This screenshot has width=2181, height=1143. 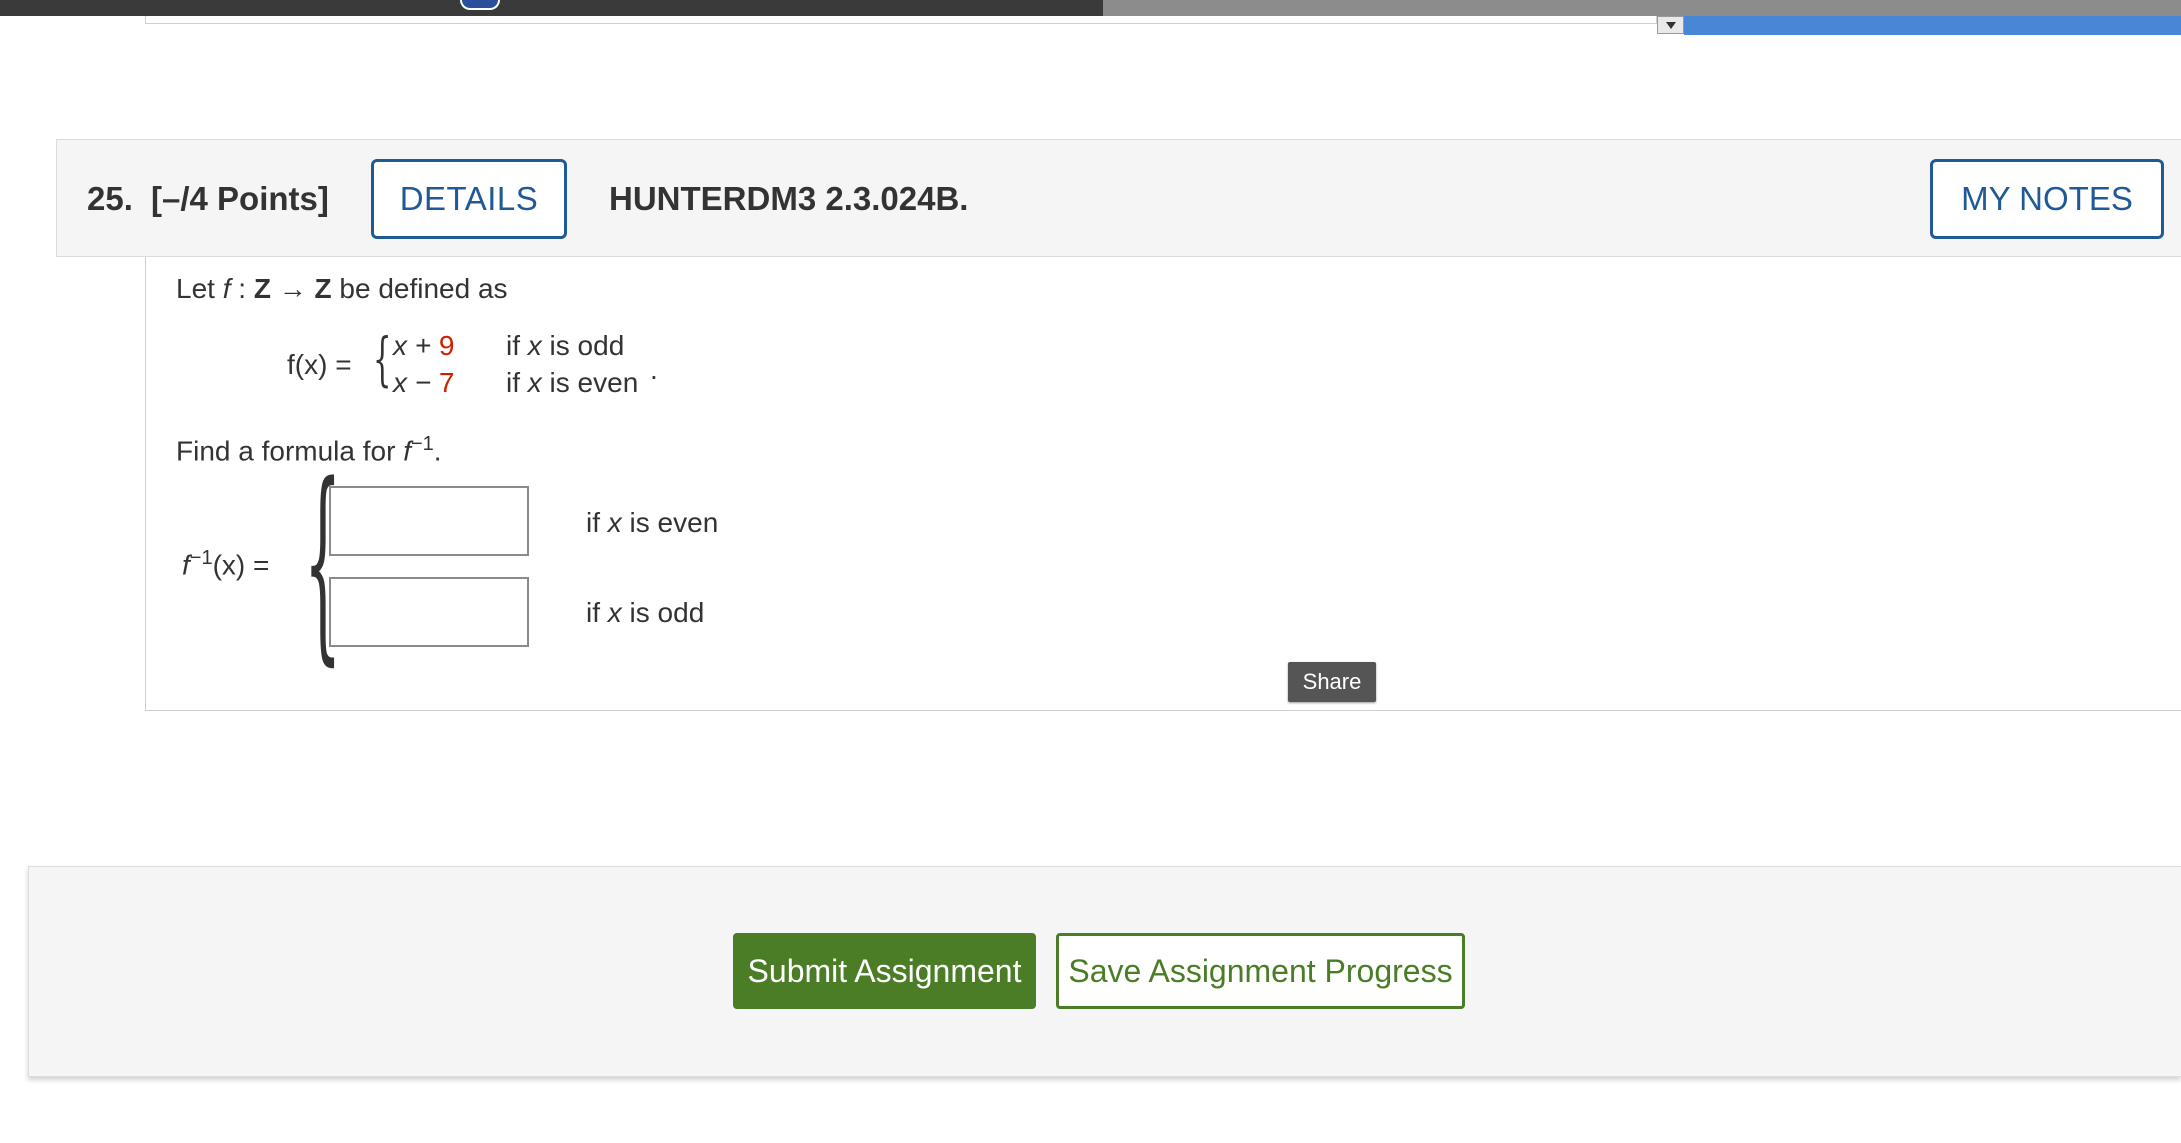 What do you see at coordinates (789, 198) in the screenshot?
I see `question-code: HUNTERDM3 2.3.024B.` at bounding box center [789, 198].